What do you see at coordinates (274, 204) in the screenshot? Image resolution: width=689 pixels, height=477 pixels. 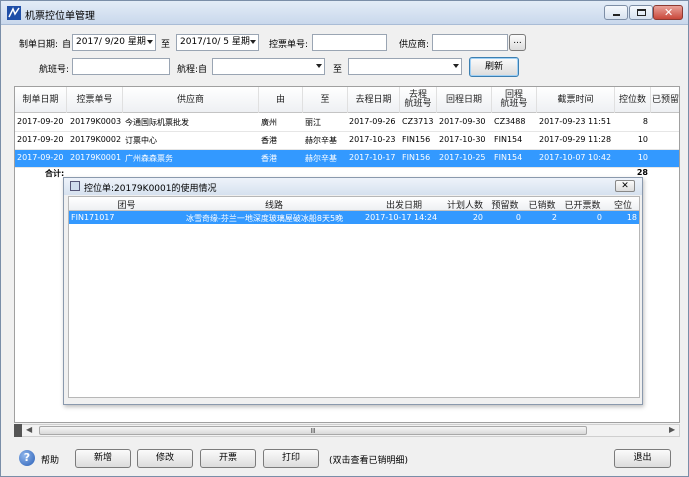 I see `col-route: 线路` at bounding box center [274, 204].